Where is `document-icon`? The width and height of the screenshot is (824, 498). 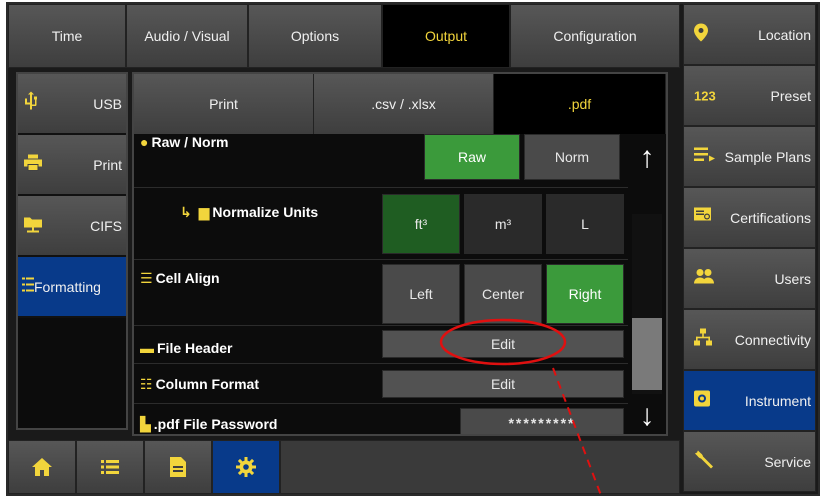
document-icon is located at coordinates (178, 467).